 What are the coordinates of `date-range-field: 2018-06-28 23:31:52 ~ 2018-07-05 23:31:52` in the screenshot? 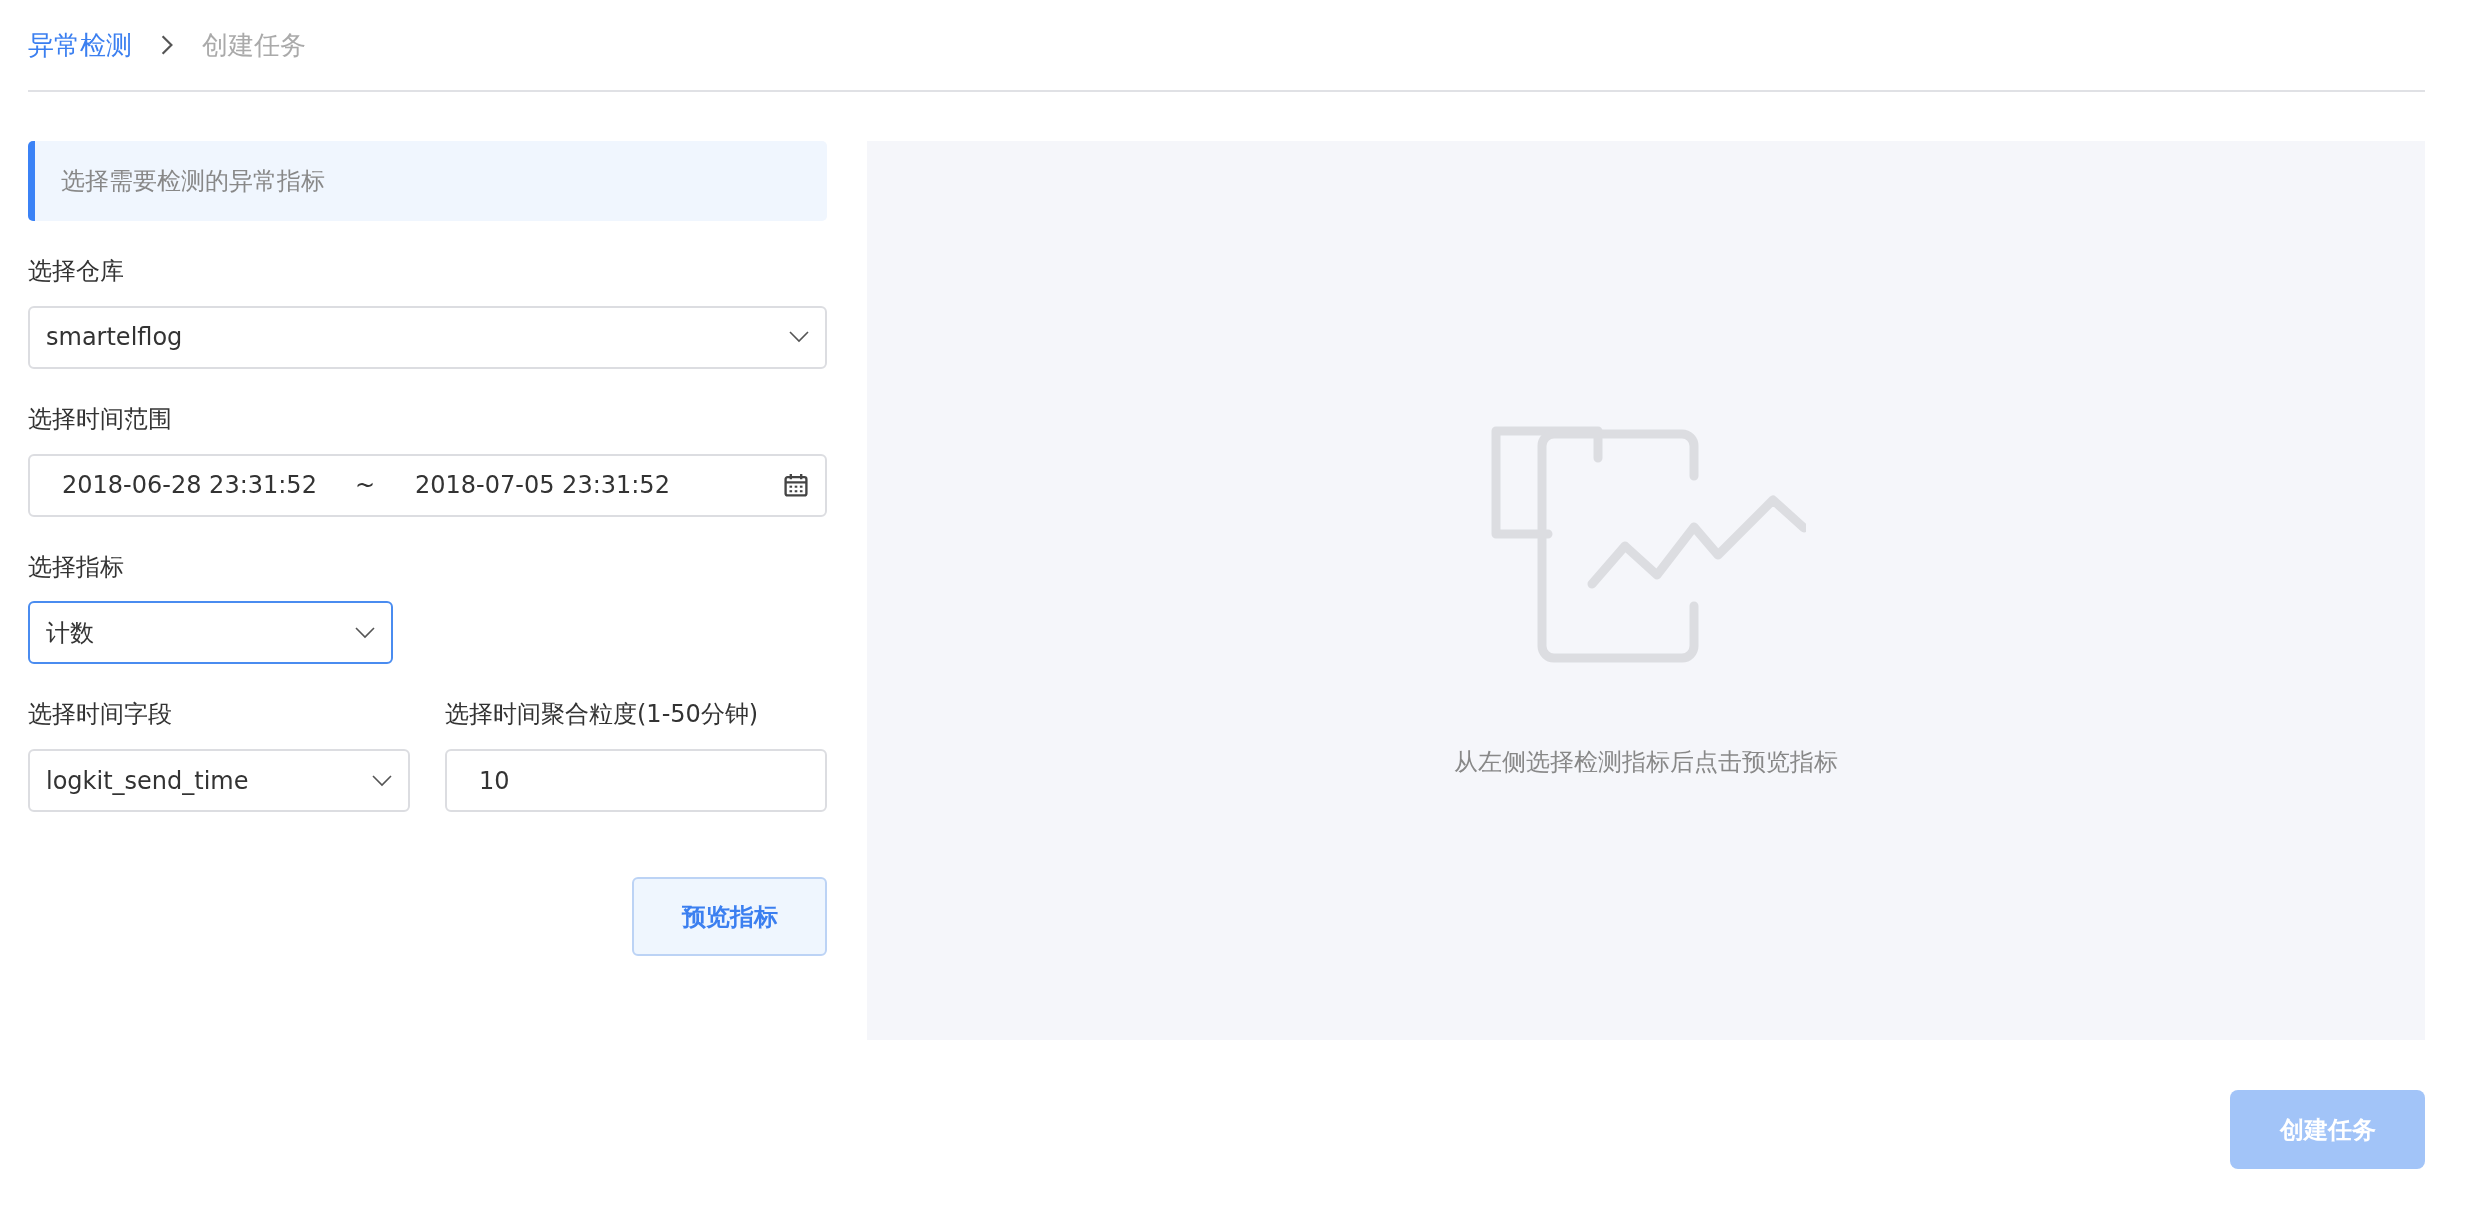 It's located at (427, 485).